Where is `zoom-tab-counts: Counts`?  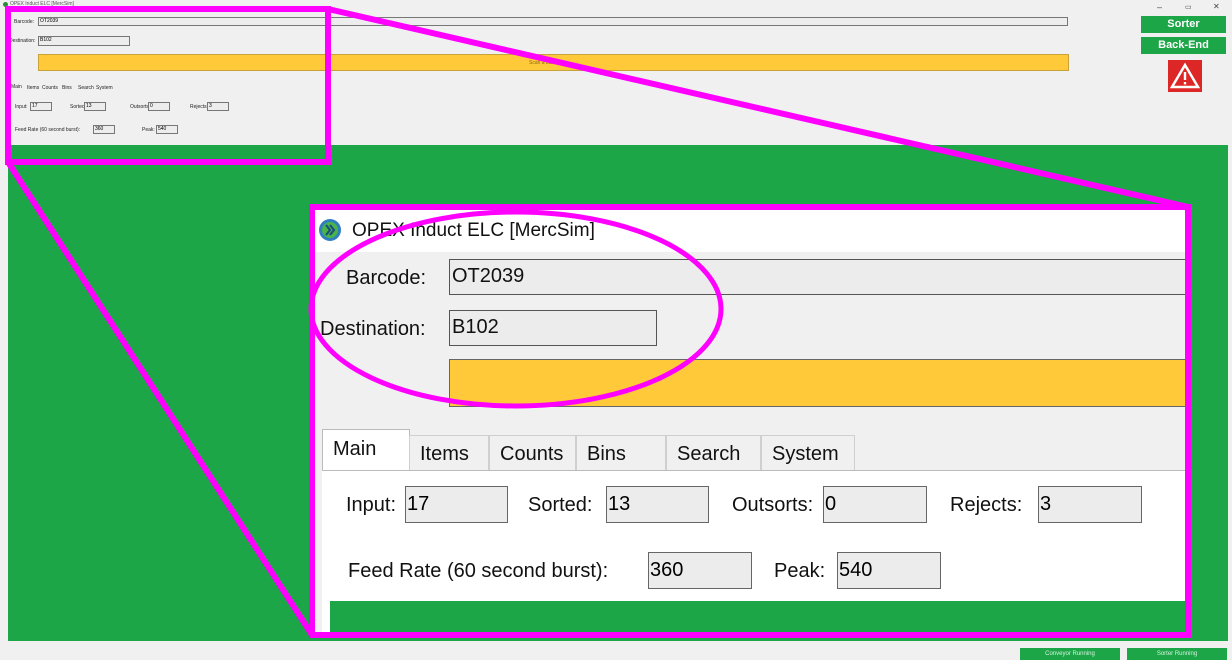
zoom-tab-counts: Counts is located at coordinates (532, 453).